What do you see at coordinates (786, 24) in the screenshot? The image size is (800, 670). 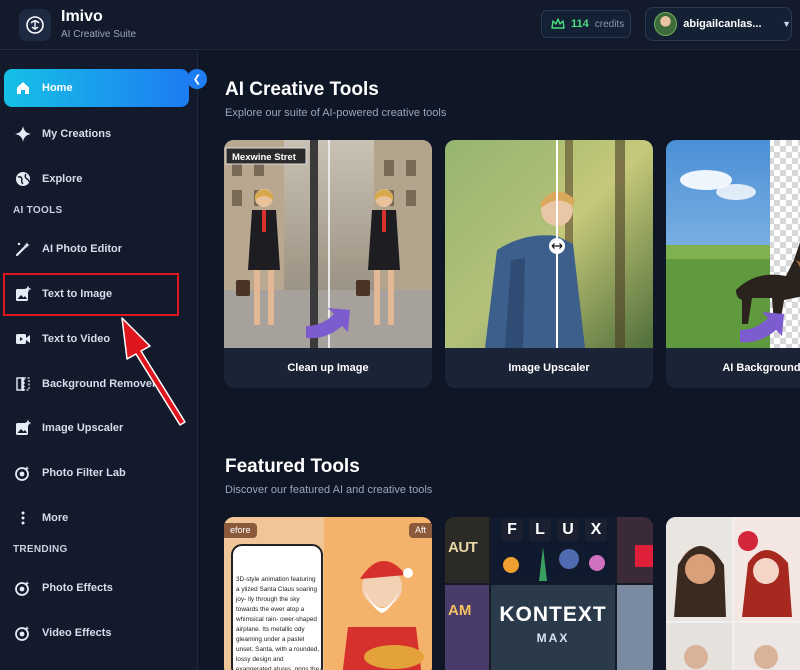 I see `chevron-down-icon: ▼` at bounding box center [786, 24].